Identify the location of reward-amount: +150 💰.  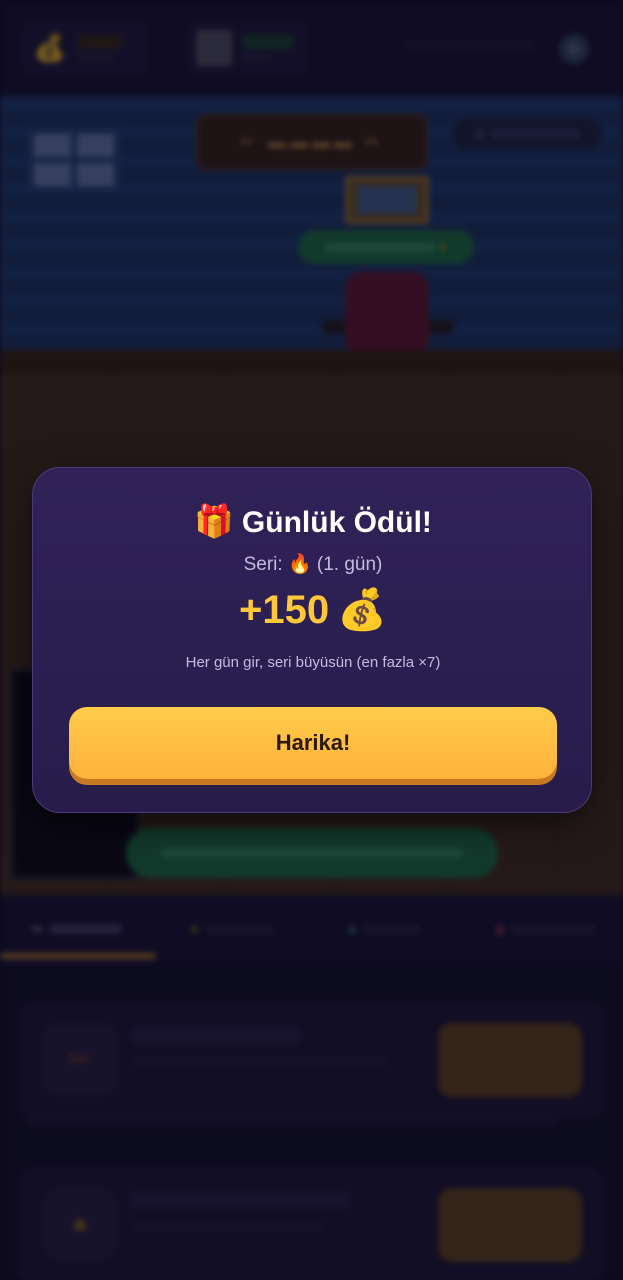
(313, 609).